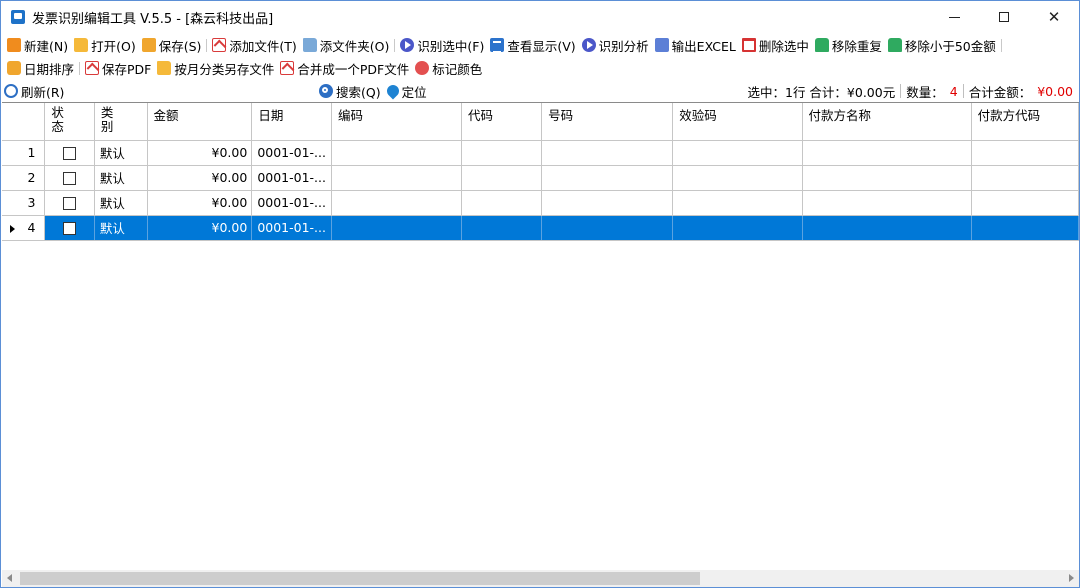  Describe the element at coordinates (24, 203) in the screenshot. I see `row-index: 3` at that location.